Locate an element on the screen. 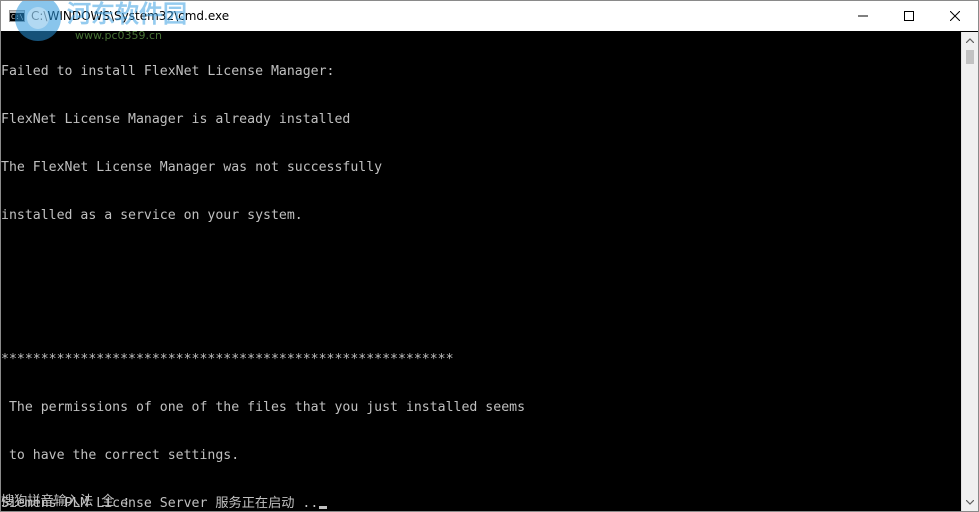  close-icon is located at coordinates (955, 16).